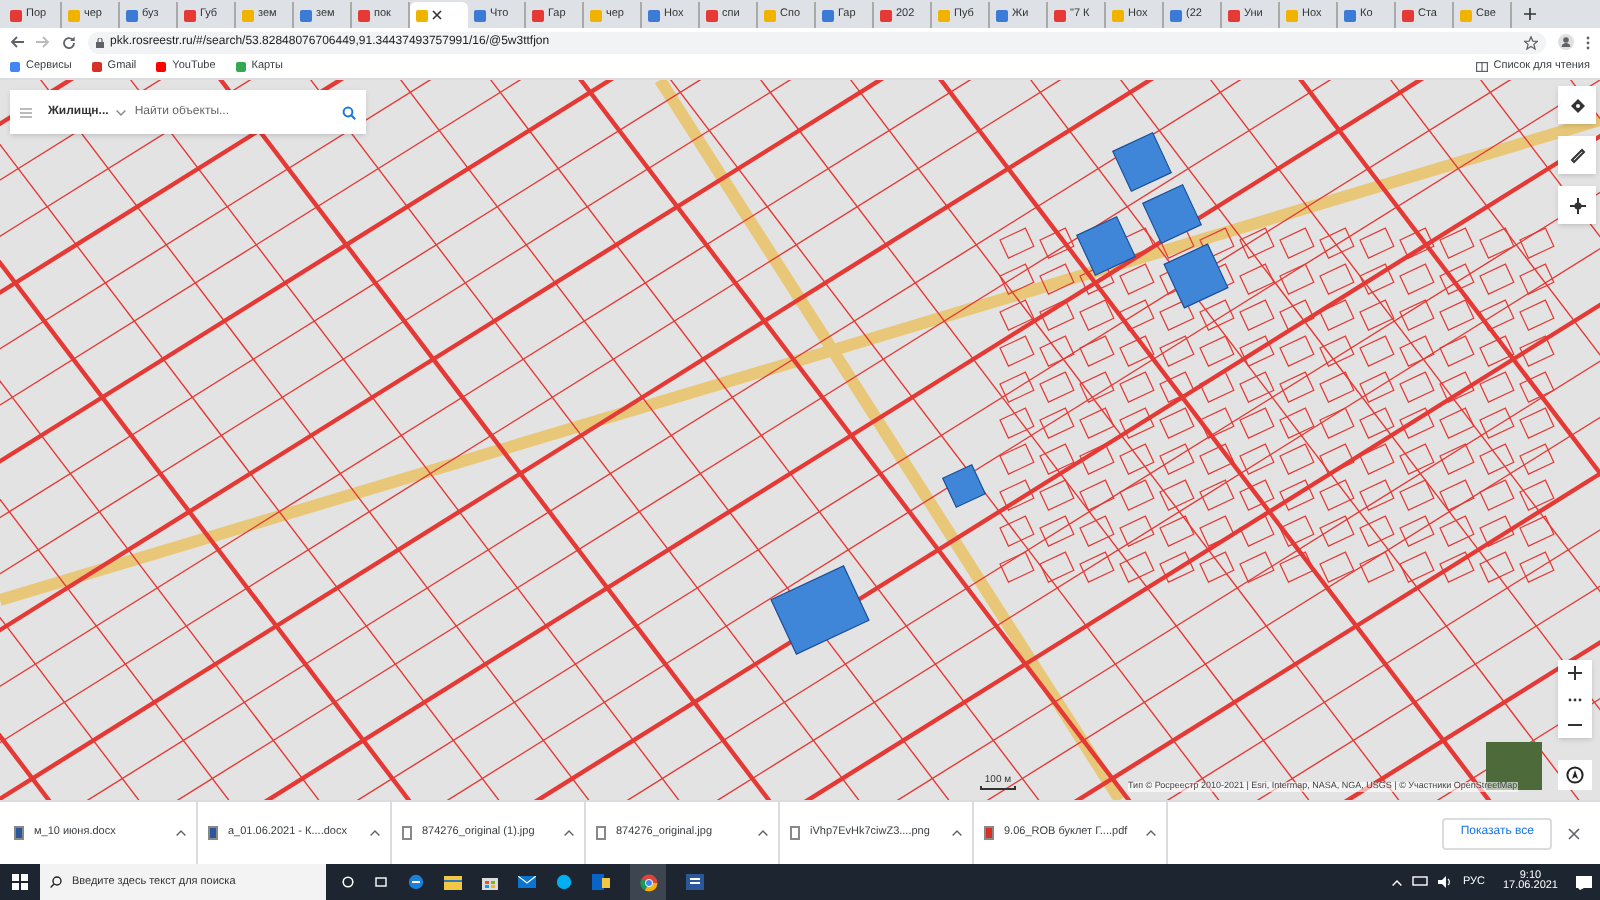 The image size is (1600, 900). What do you see at coordinates (1530, 14) in the screenshot?
I see `new-tab-icon` at bounding box center [1530, 14].